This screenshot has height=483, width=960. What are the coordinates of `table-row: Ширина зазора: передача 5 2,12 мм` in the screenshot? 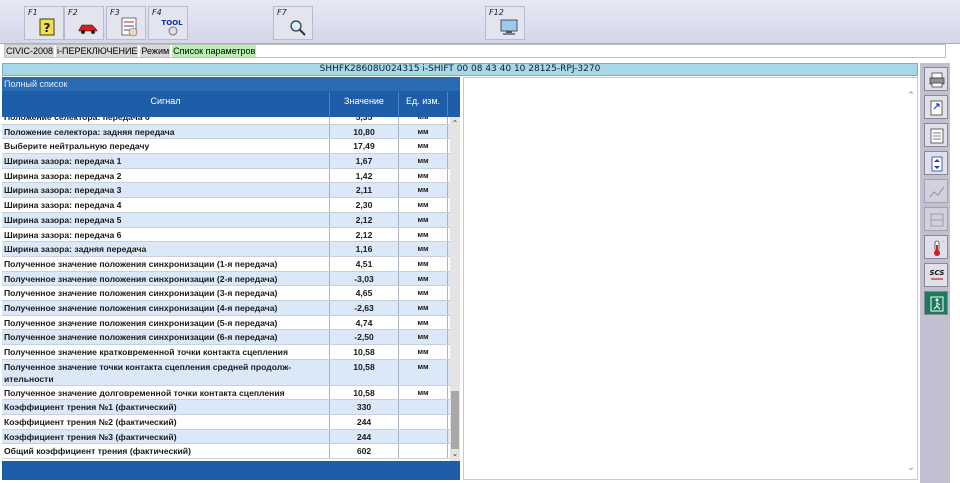 It's located at (226, 220).